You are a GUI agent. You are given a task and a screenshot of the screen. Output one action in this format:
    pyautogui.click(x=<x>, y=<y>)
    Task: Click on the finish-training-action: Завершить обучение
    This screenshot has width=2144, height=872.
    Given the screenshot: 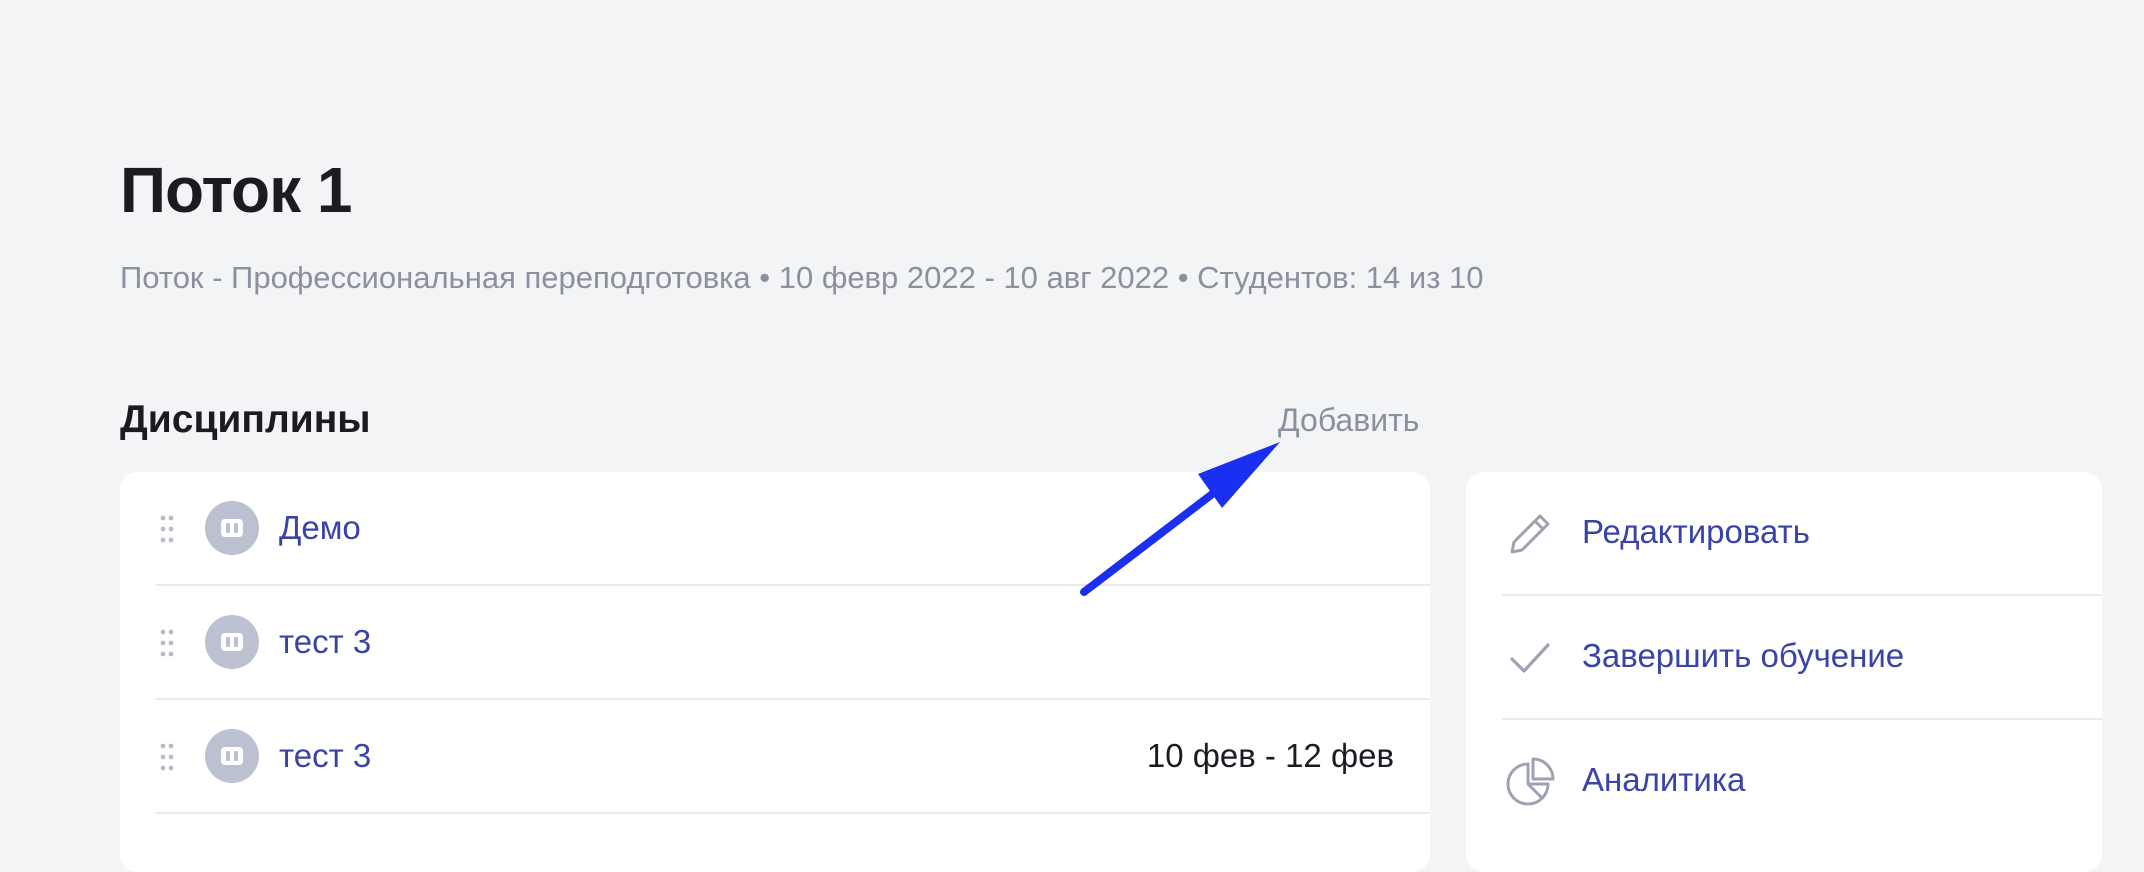 What is the action you would take?
    pyautogui.click(x=1802, y=658)
    